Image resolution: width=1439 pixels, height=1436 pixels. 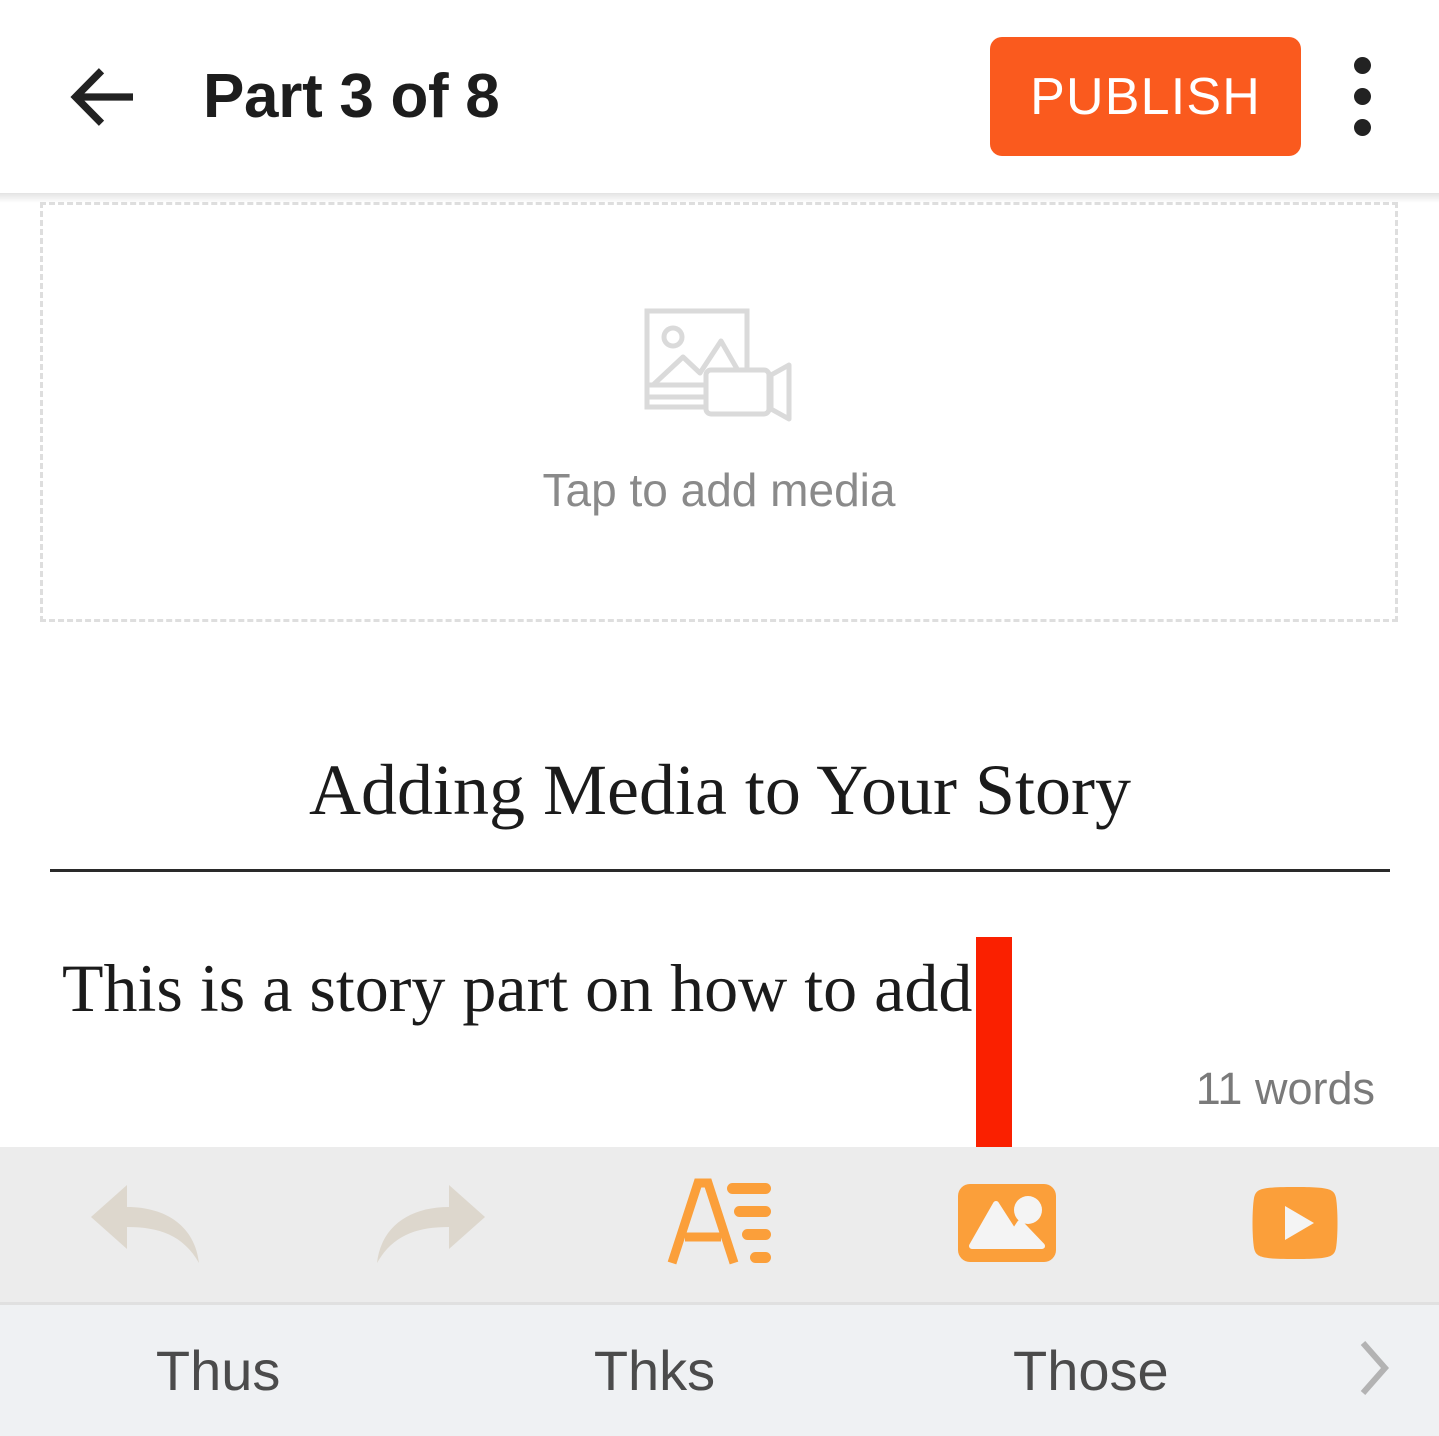 I want to click on kebab-menu-icon, so click(x=1362, y=65).